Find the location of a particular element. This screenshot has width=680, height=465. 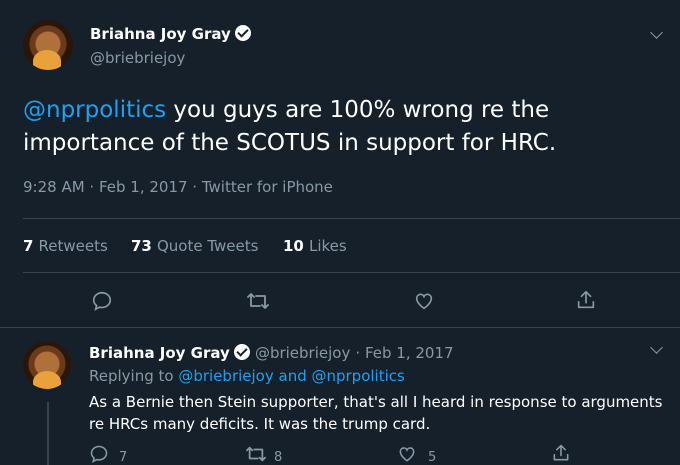

likes-label: Likes is located at coordinates (327, 246).